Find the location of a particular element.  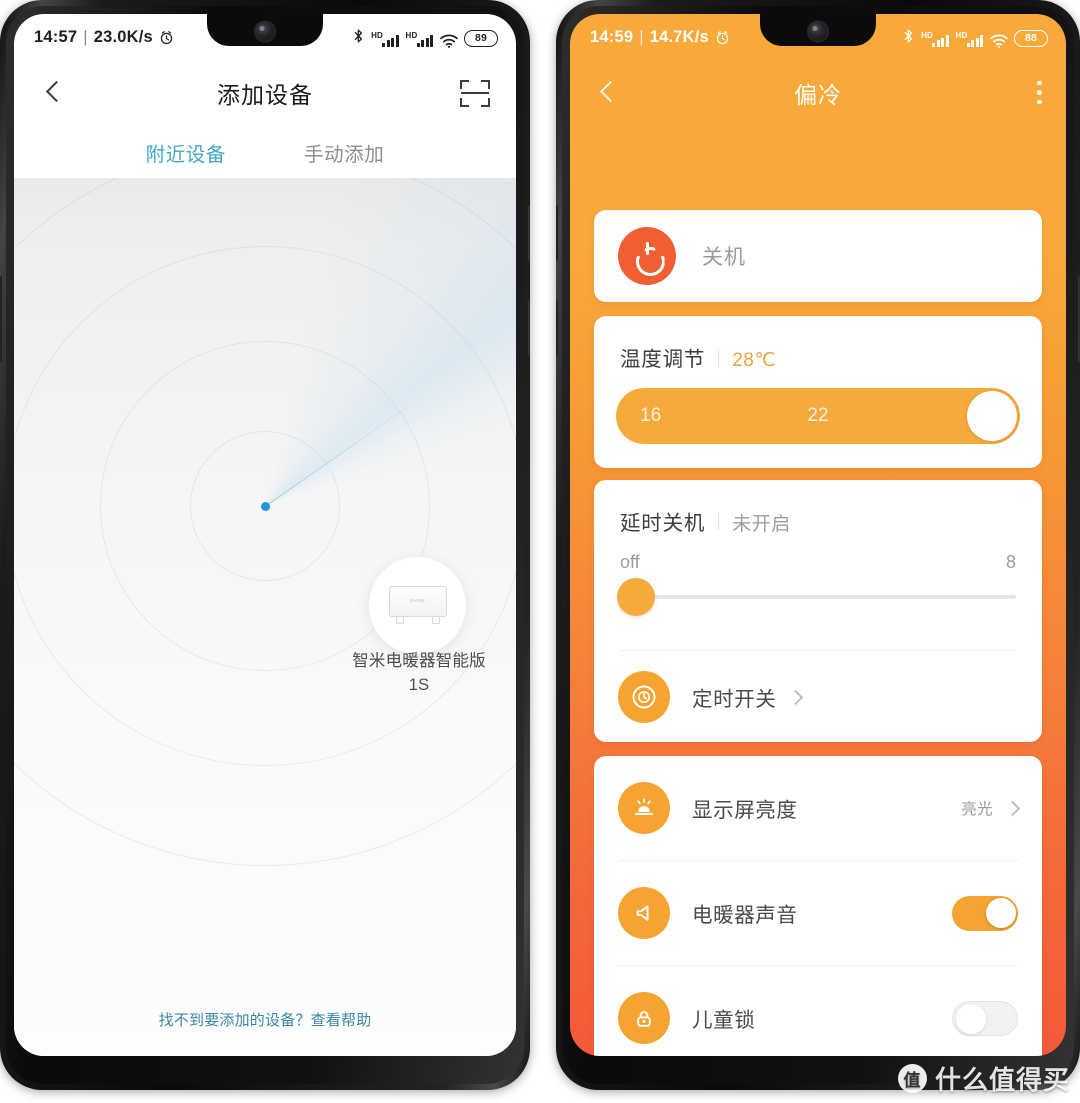

temperature-title: 温度调节 is located at coordinates (663, 359).